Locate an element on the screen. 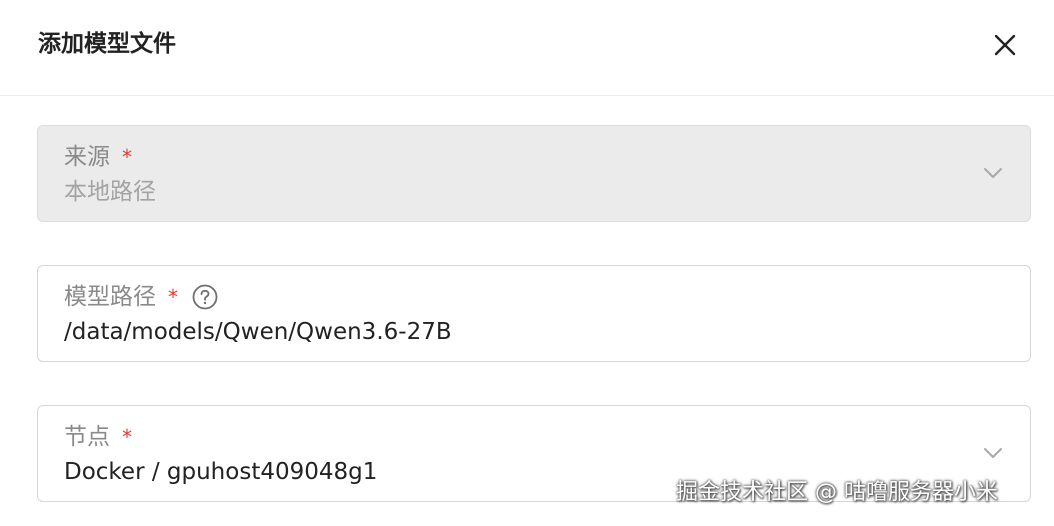 The image size is (1054, 526). node-label-row: 节点 * is located at coordinates (98, 437).